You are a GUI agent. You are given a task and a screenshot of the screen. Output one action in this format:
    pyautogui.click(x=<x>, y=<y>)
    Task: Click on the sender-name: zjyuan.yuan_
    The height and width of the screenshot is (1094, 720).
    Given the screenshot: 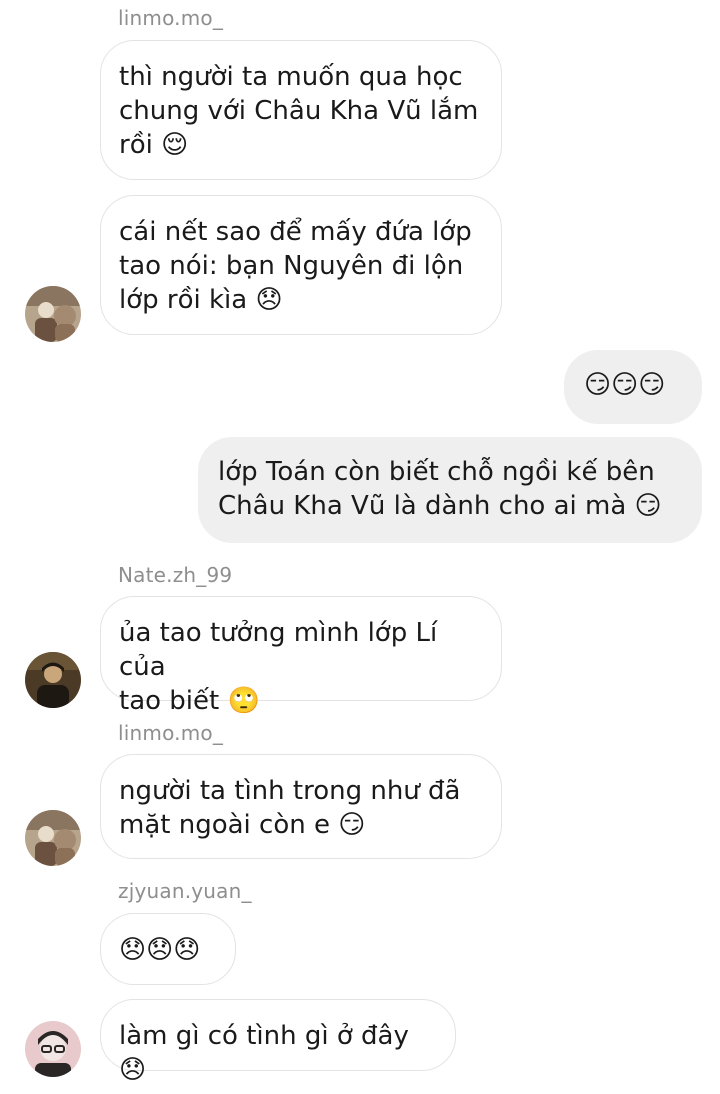 What is the action you would take?
    pyautogui.click(x=185, y=891)
    